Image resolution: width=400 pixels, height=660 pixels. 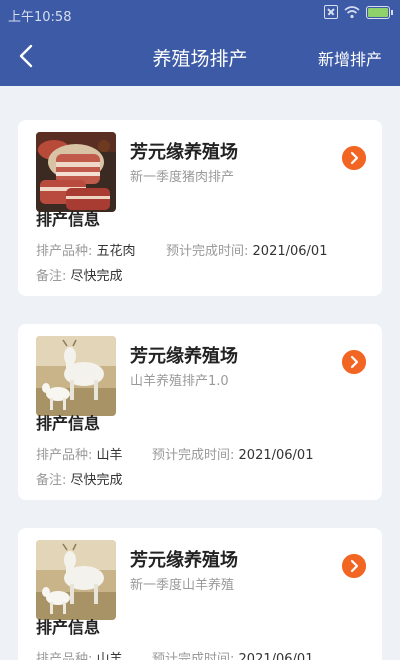 What do you see at coordinates (200, 14) in the screenshot?
I see `status-bar: 上午10:58` at bounding box center [200, 14].